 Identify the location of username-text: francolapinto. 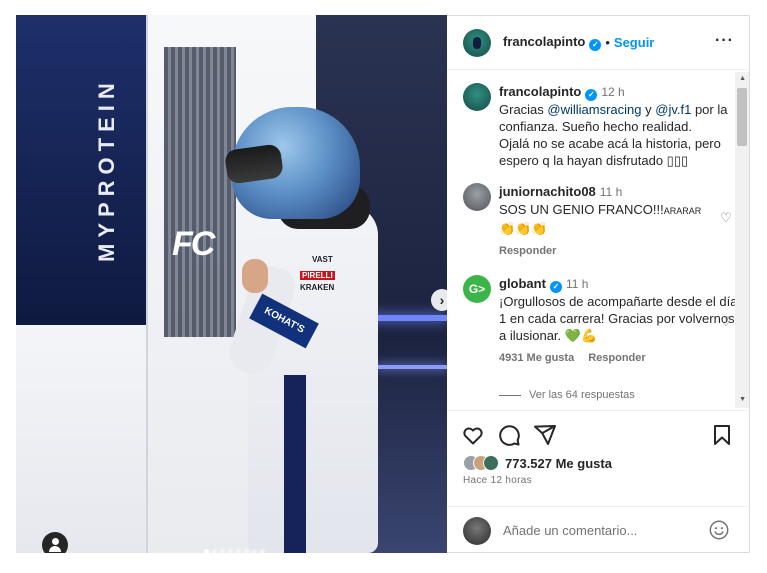
(544, 41).